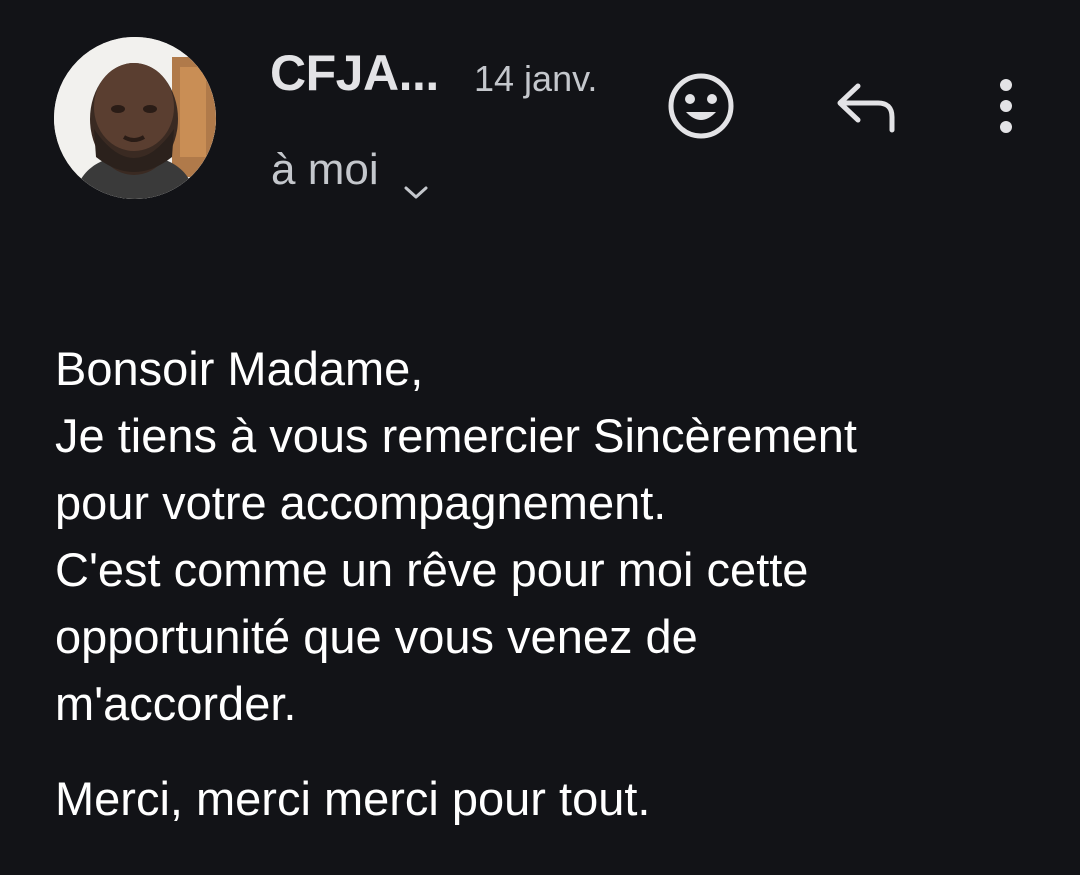 Image resolution: width=1080 pixels, height=875 pixels. I want to click on more-vertical-icon, so click(1006, 106).